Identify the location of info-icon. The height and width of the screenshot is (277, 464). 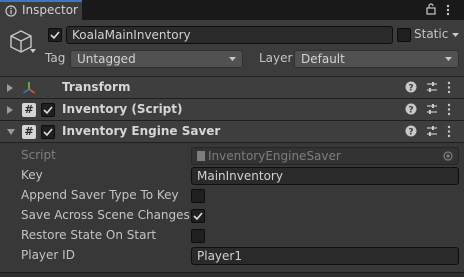
(11, 11).